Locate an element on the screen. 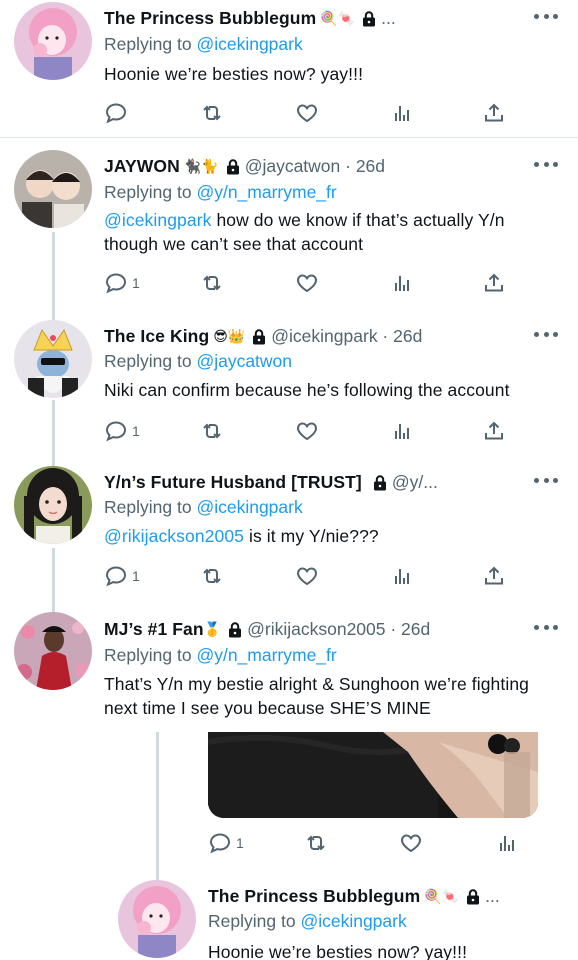 This screenshot has height=960, width=578. tweet-header: MJ’s #1 Fan 🥇 @rikijackson2005 · 26d is located at coordinates (267, 629).